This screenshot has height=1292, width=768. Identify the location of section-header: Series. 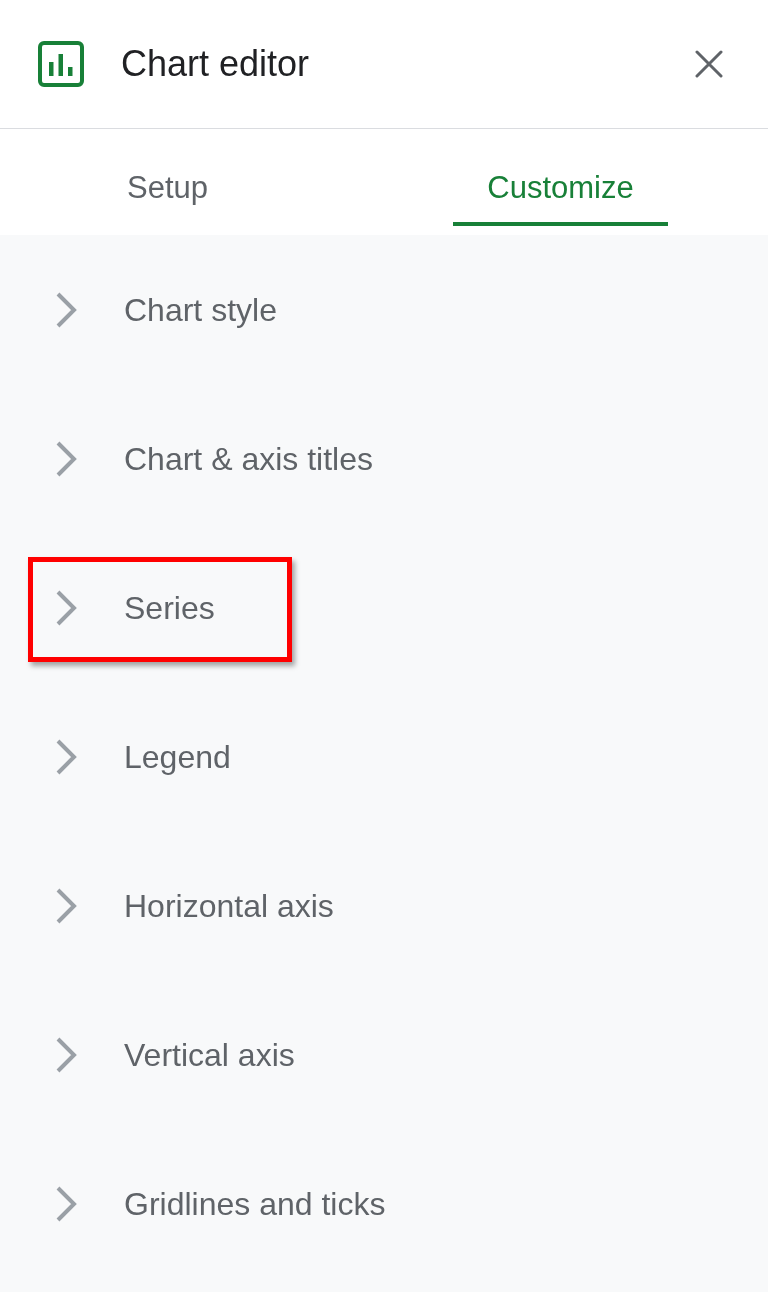
(132, 607).